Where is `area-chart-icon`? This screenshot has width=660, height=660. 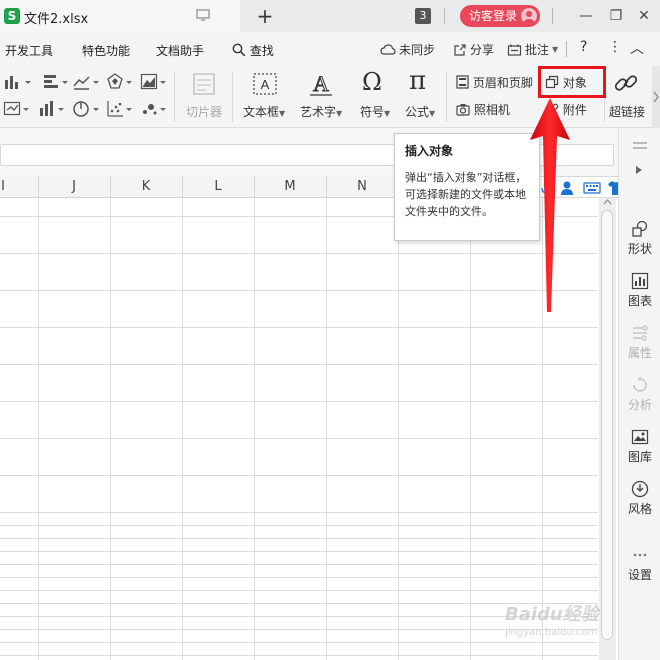
area-chart-icon is located at coordinates (154, 82).